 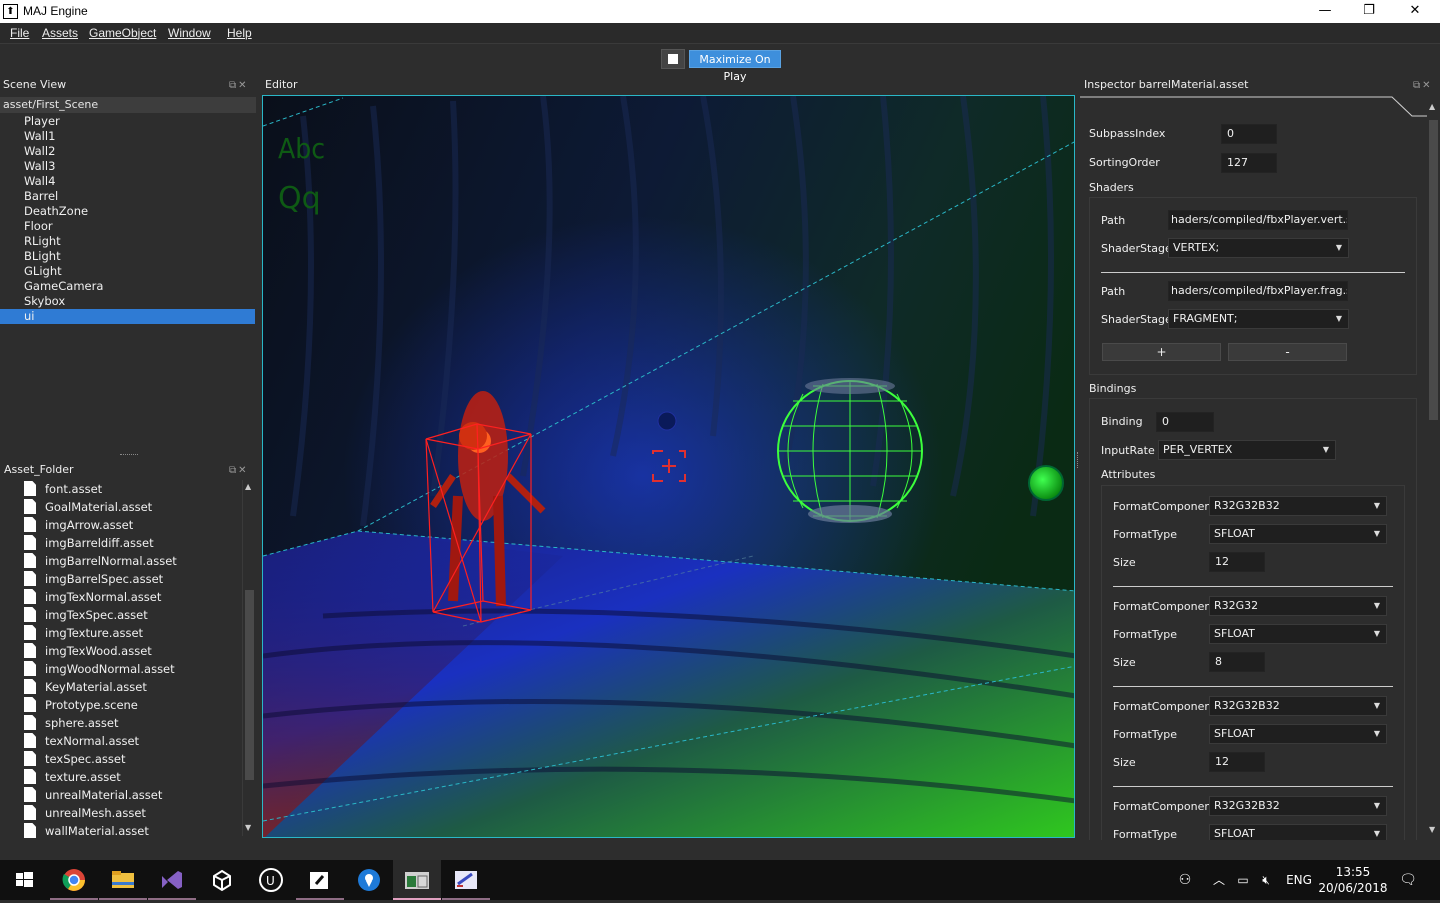 I want to click on close-button: ✕, so click(x=1415, y=11).